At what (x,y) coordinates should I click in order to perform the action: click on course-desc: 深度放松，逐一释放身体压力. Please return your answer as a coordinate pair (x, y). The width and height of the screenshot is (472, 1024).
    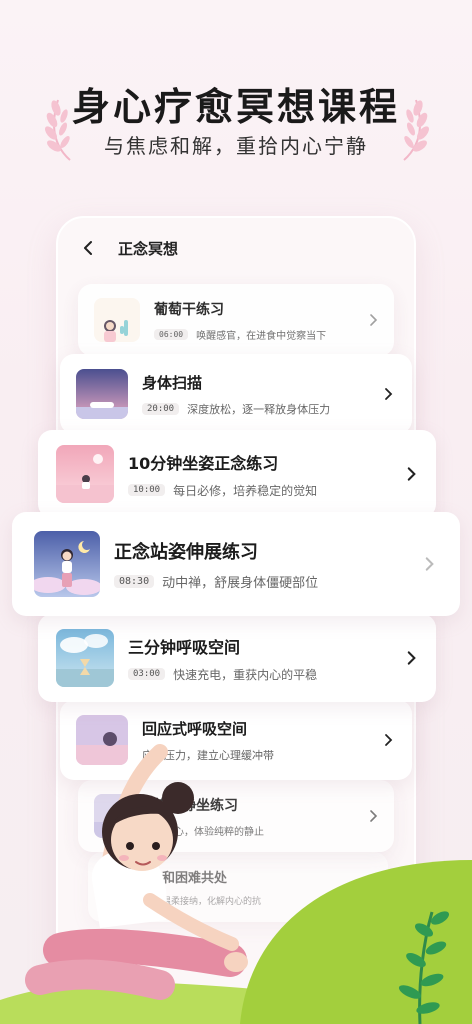
    Looking at the image, I should click on (259, 409).